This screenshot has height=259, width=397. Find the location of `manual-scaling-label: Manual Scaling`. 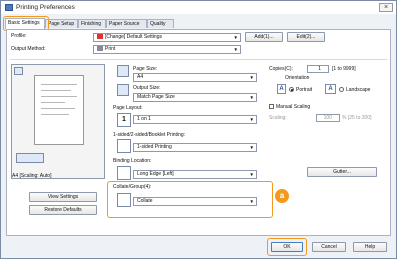

manual-scaling-label: Manual Scaling is located at coordinates (293, 107).